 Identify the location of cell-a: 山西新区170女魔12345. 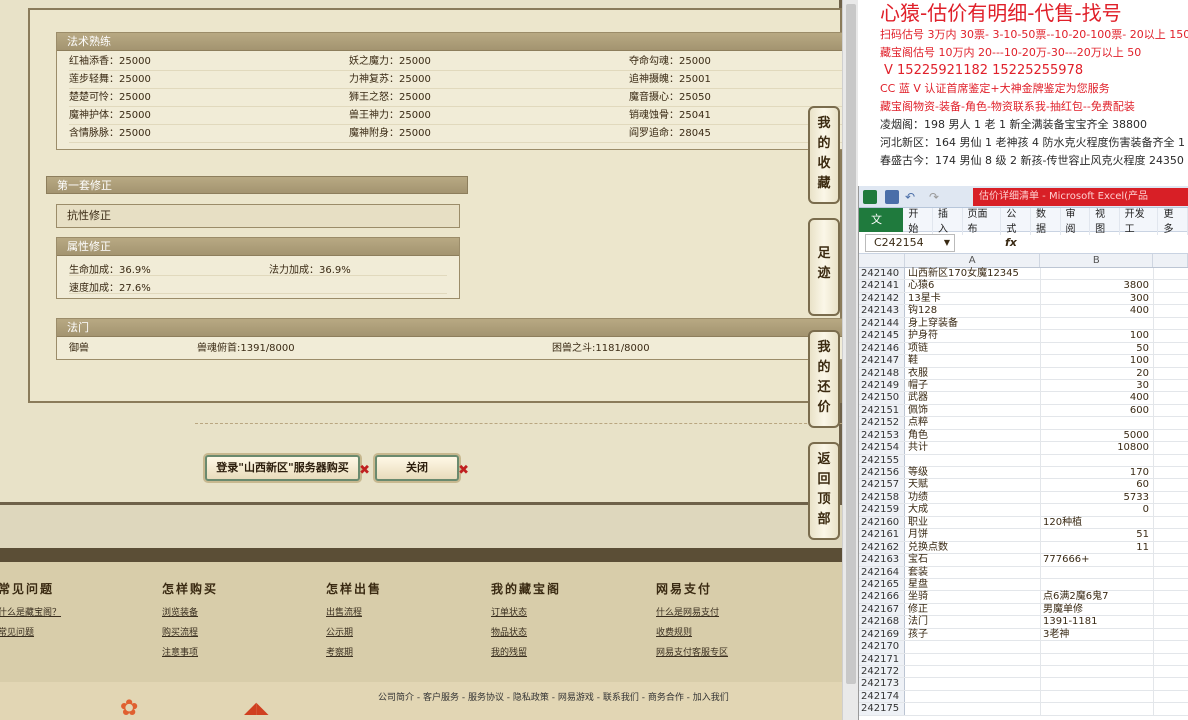
(973, 274).